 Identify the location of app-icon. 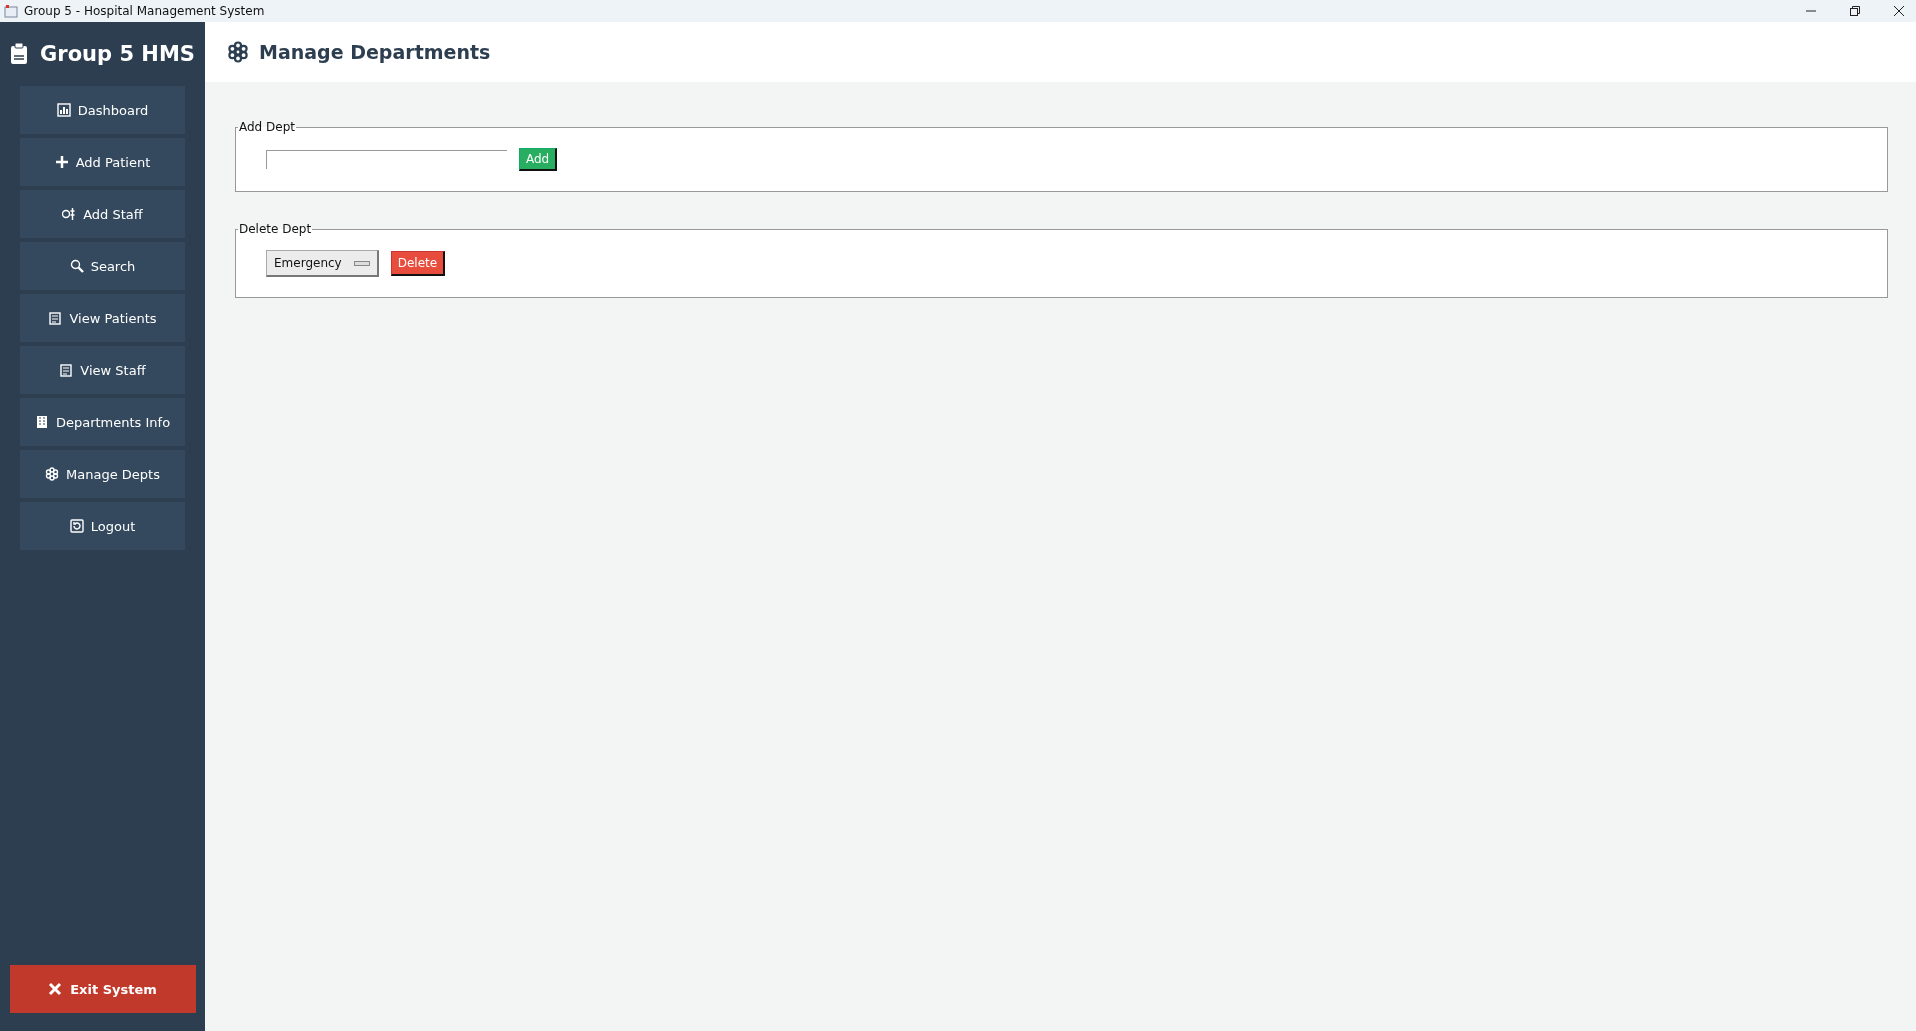
(11, 11).